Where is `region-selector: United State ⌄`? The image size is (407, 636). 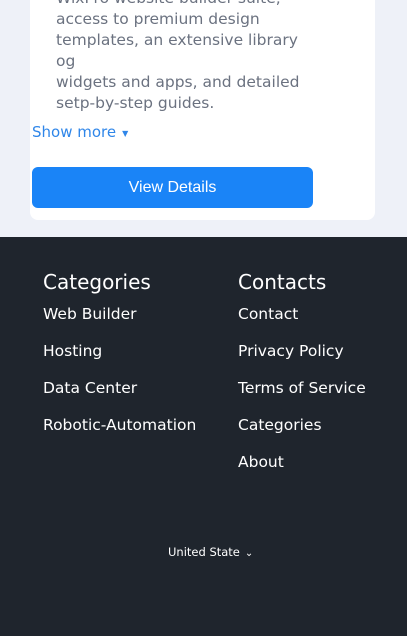
region-selector: United State ⌄ is located at coordinates (211, 552).